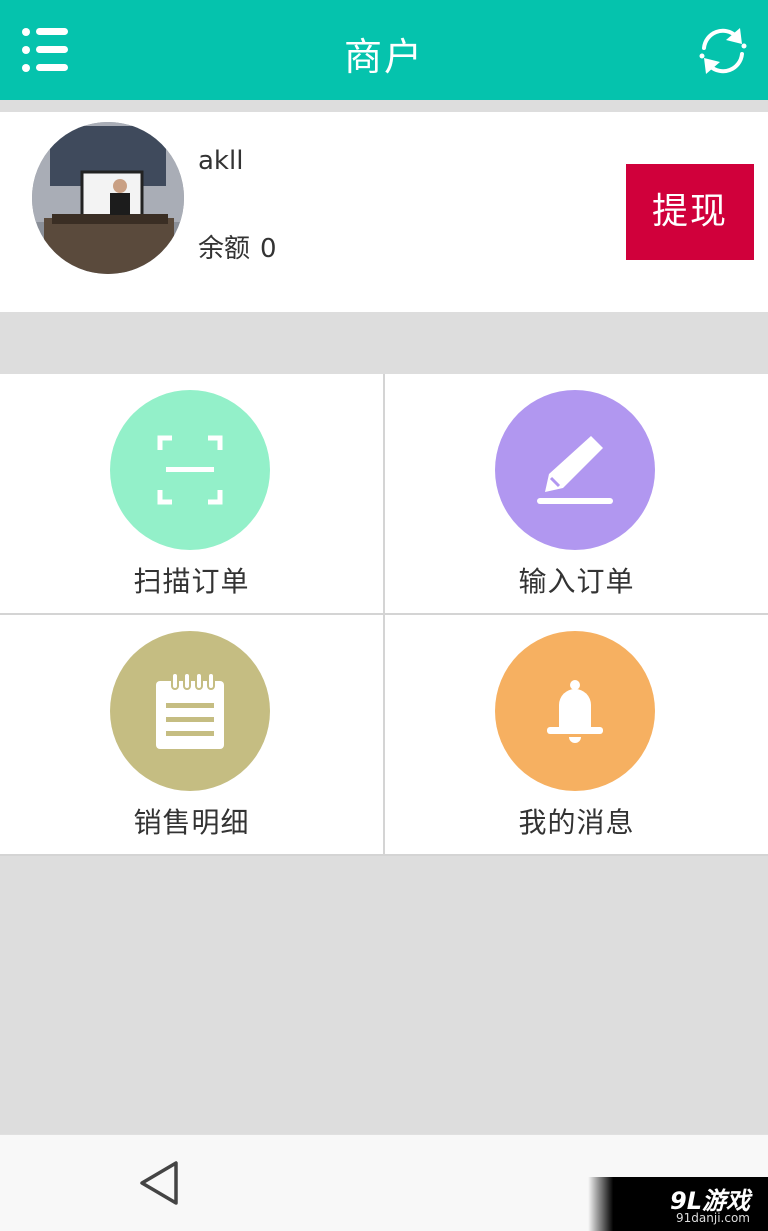 The image size is (768, 1231). I want to click on balance-value: 0, so click(268, 249).